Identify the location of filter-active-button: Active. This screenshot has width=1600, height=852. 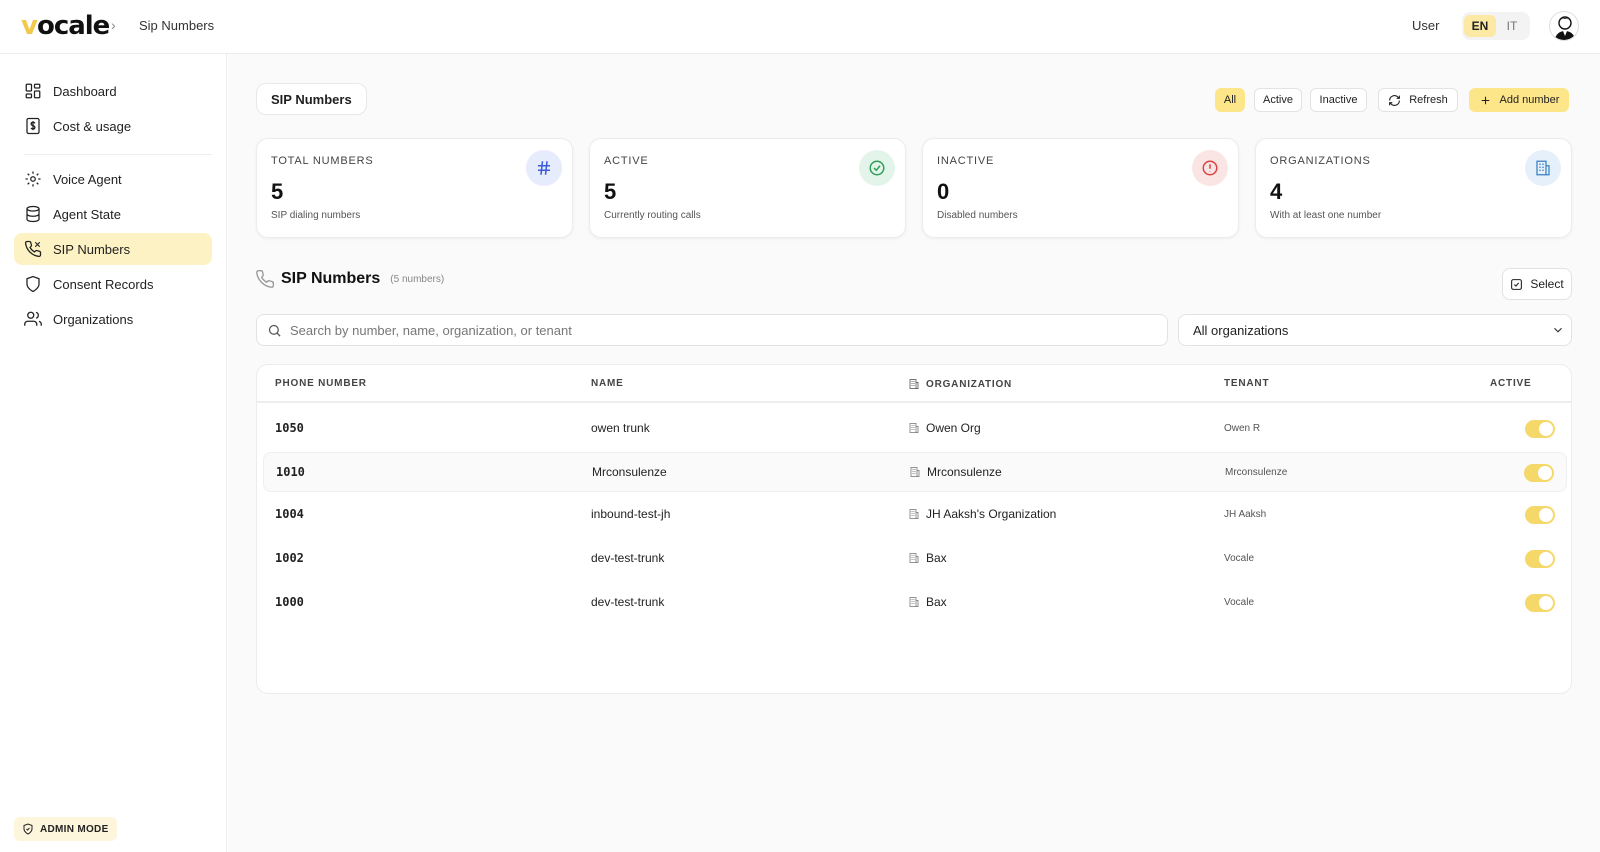
(1278, 100).